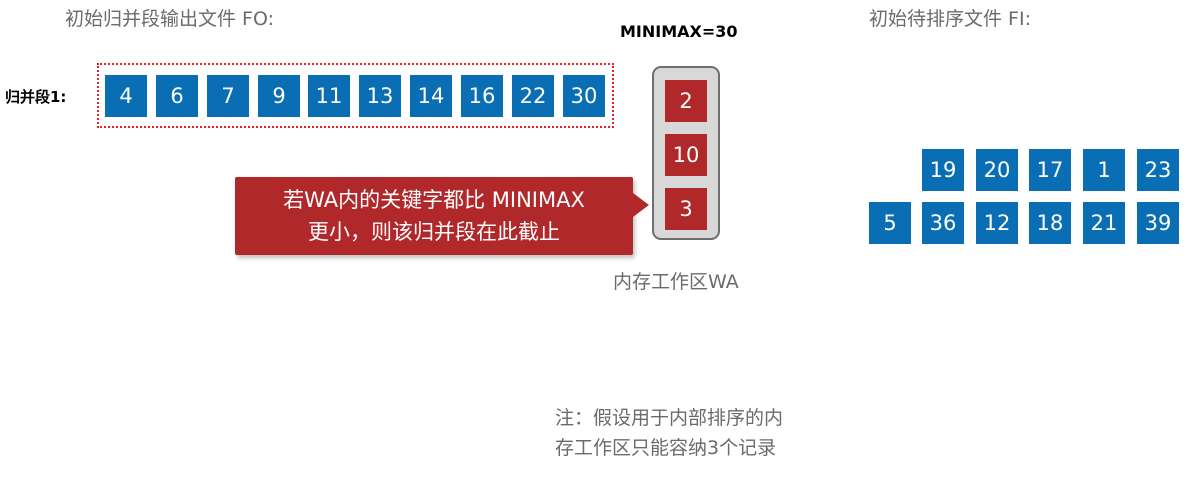  I want to click on callout-pointer, so click(641, 205).